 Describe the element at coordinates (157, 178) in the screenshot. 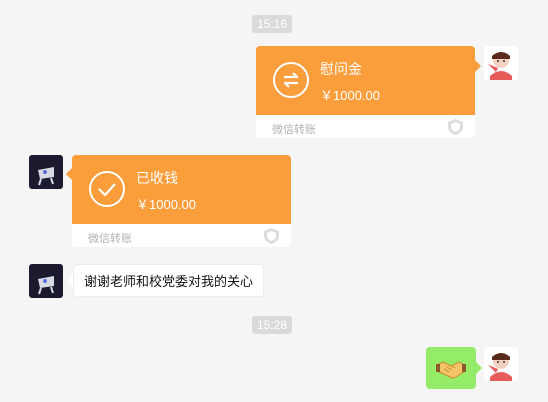

I see `transfer-title: 已收钱` at that location.